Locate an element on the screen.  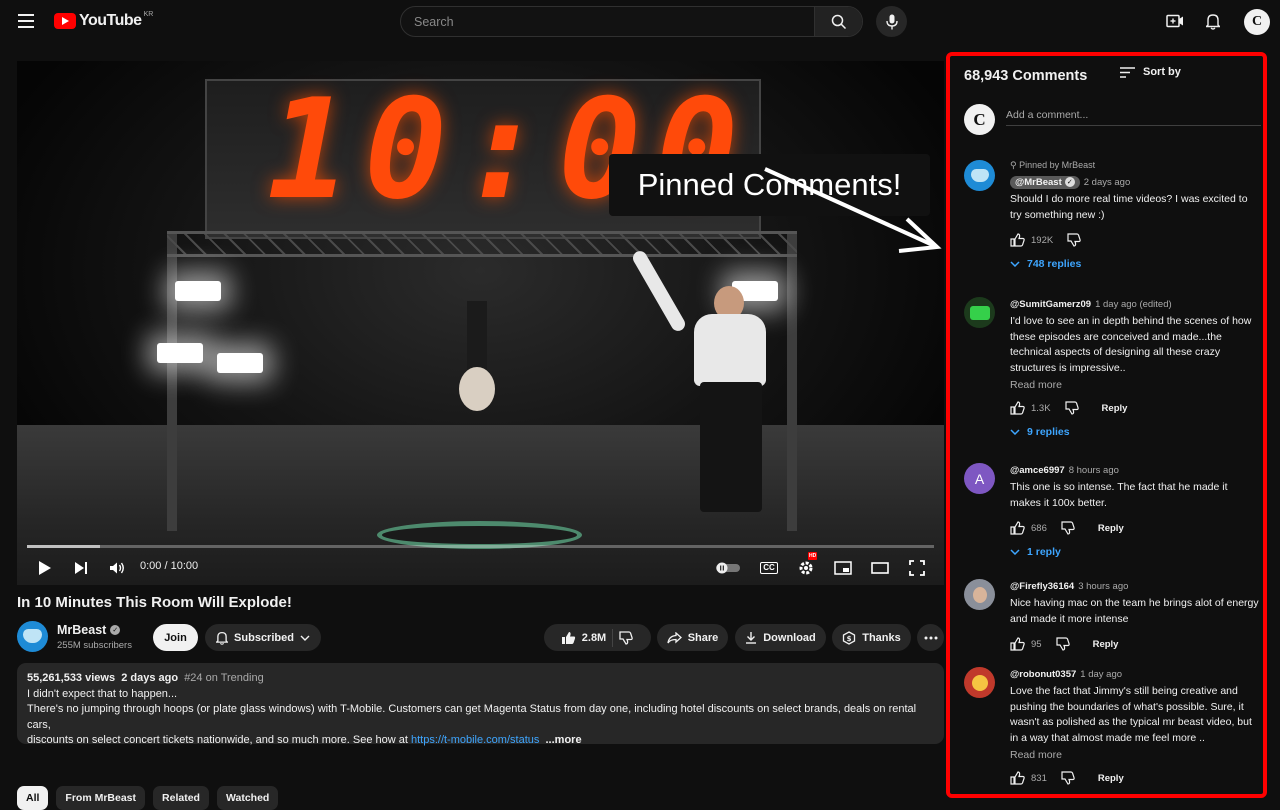
chip-watched: Watched is located at coordinates (247, 798).